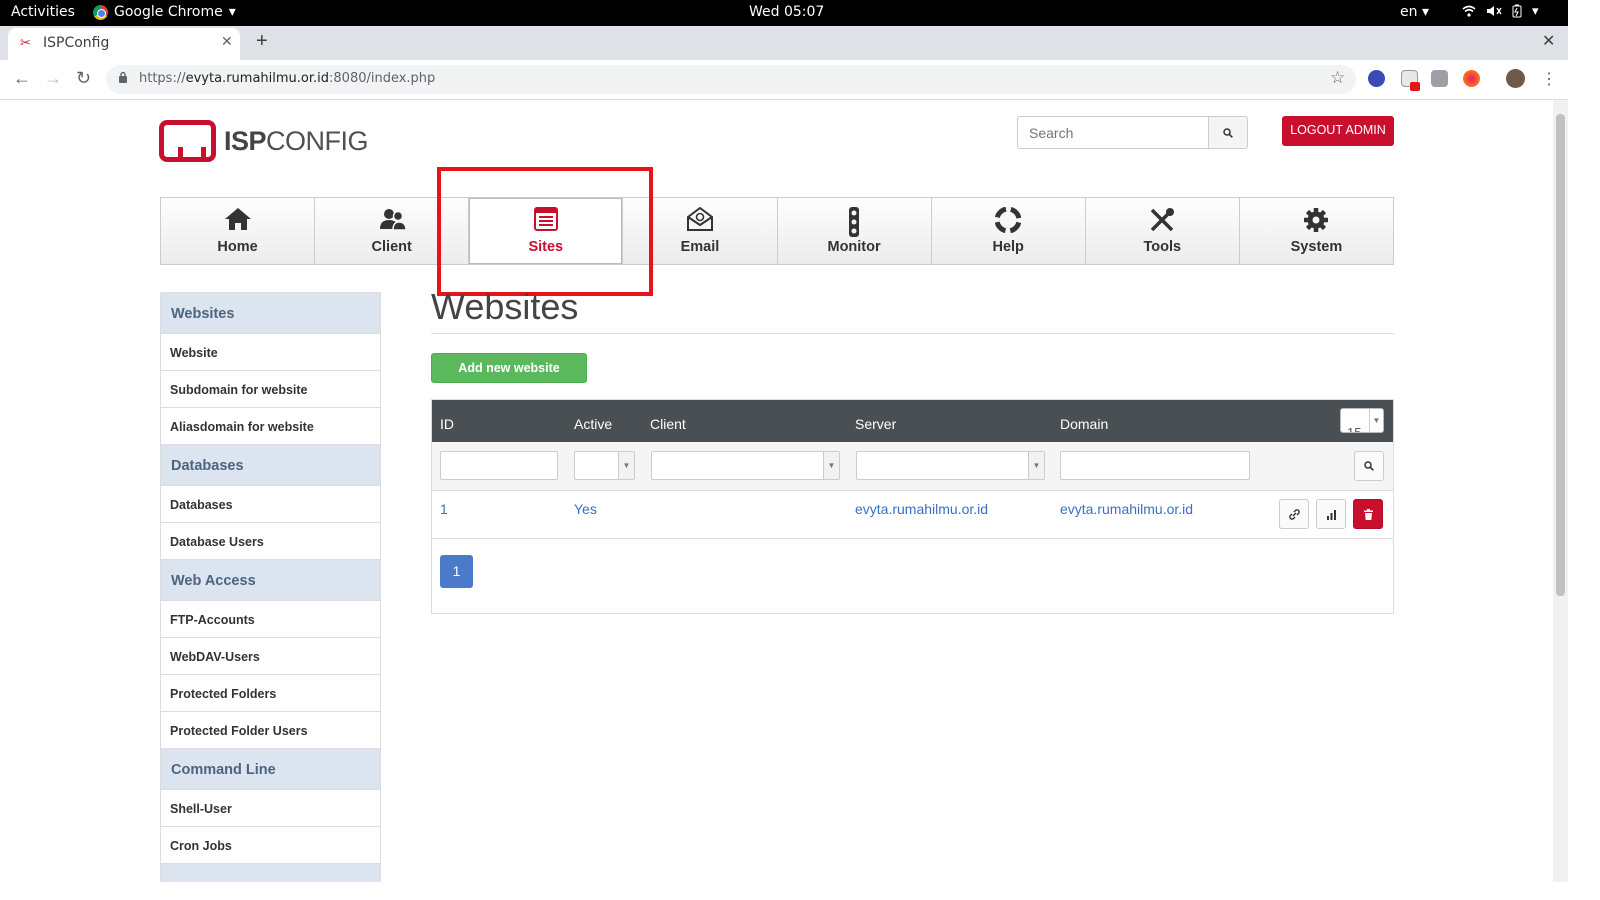 This screenshot has width=1600, height=900. Describe the element at coordinates (1500, 13) in the screenshot. I see `system-tray: ▾` at that location.